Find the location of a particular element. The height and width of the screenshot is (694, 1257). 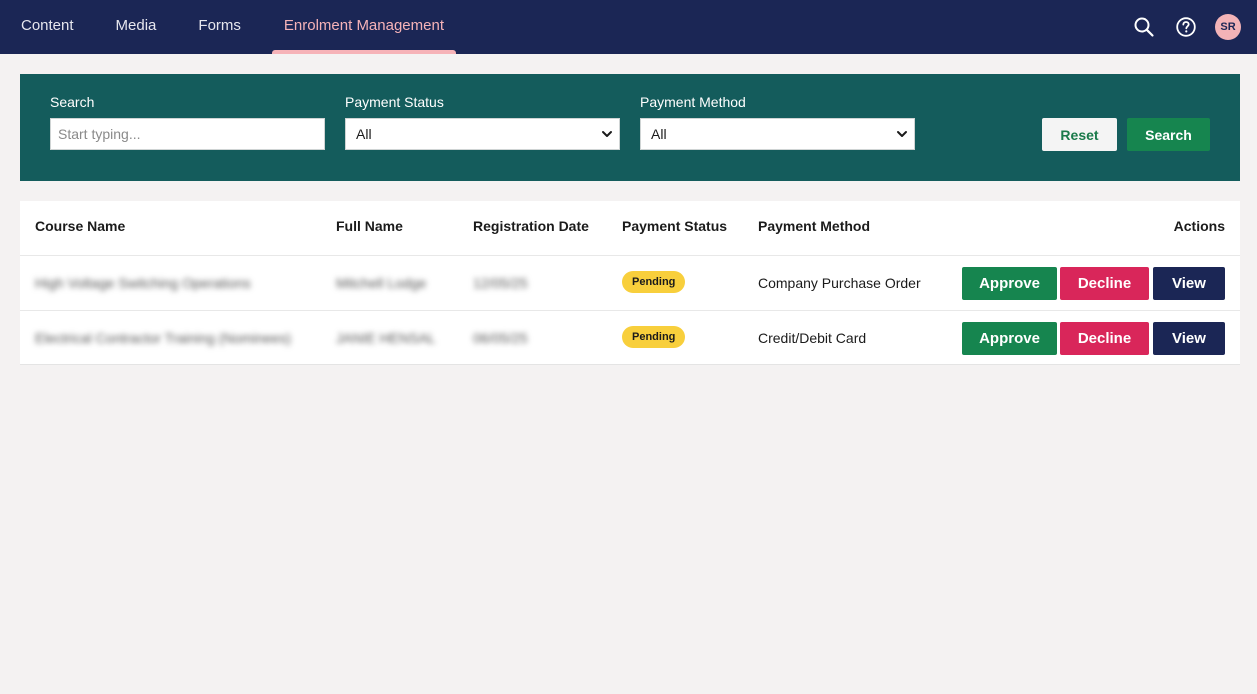

header-actions: Actions is located at coordinates (1199, 226).